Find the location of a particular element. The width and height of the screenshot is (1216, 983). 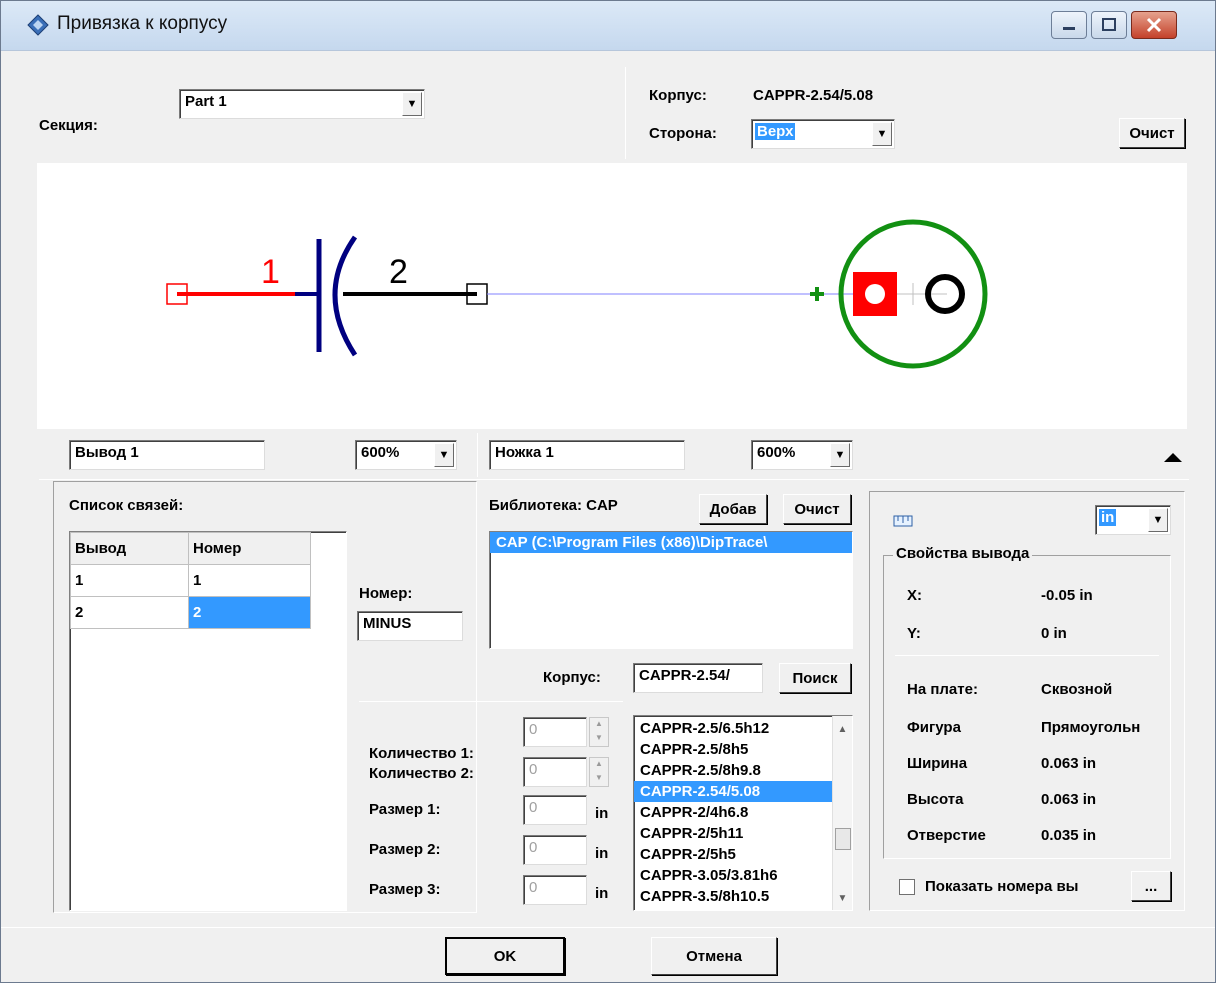

side-label: Сторона: is located at coordinates (683, 133).